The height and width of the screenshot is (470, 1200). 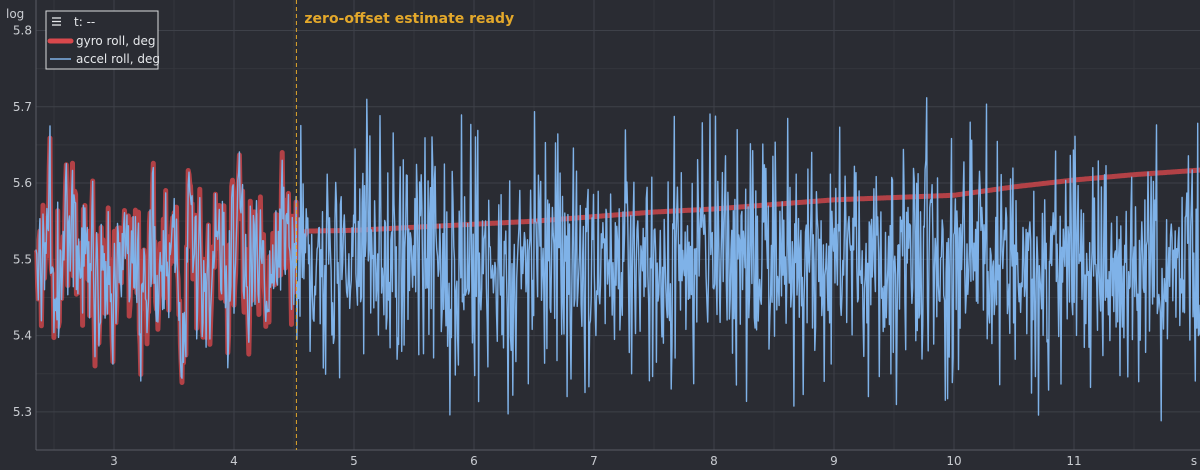 What do you see at coordinates (118, 59) in the screenshot?
I see `legend-entry-accel: accel roll, deg` at bounding box center [118, 59].